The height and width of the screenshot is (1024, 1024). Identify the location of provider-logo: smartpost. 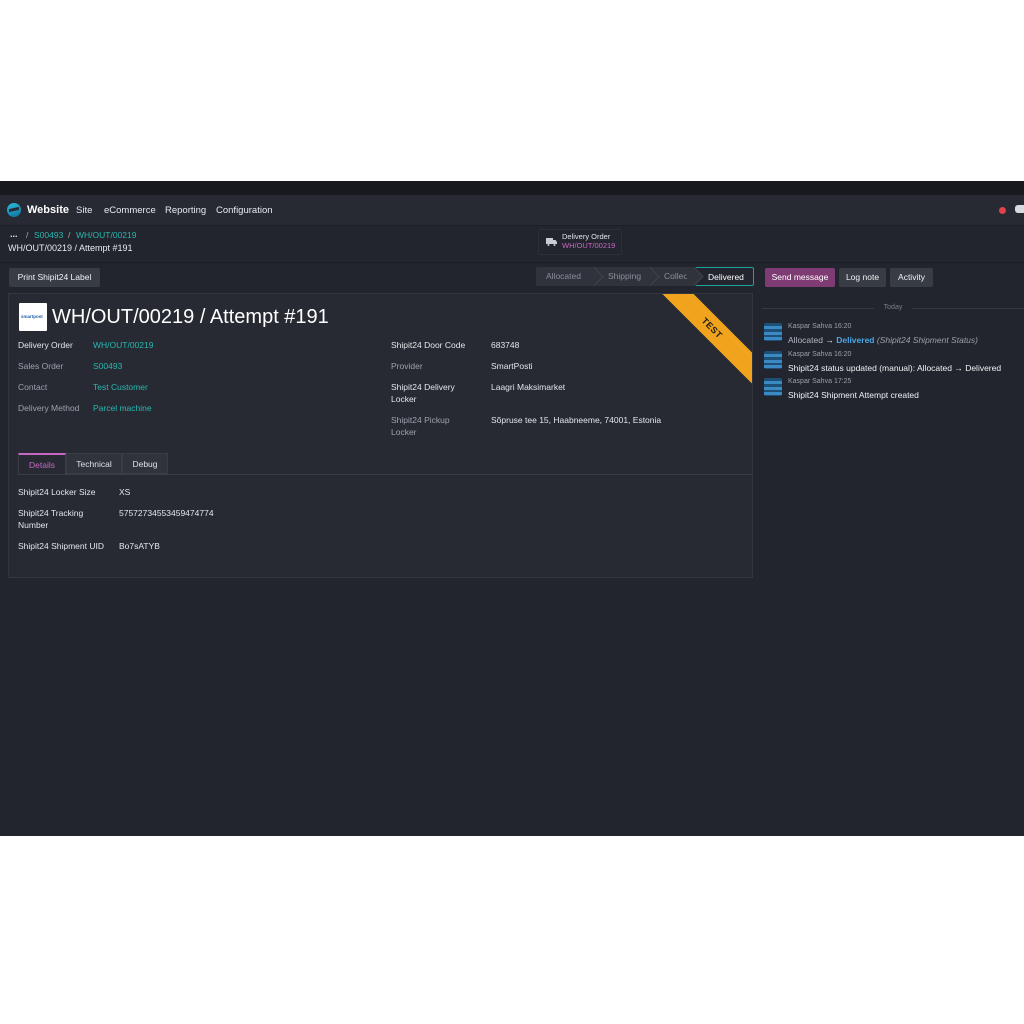
(33, 317).